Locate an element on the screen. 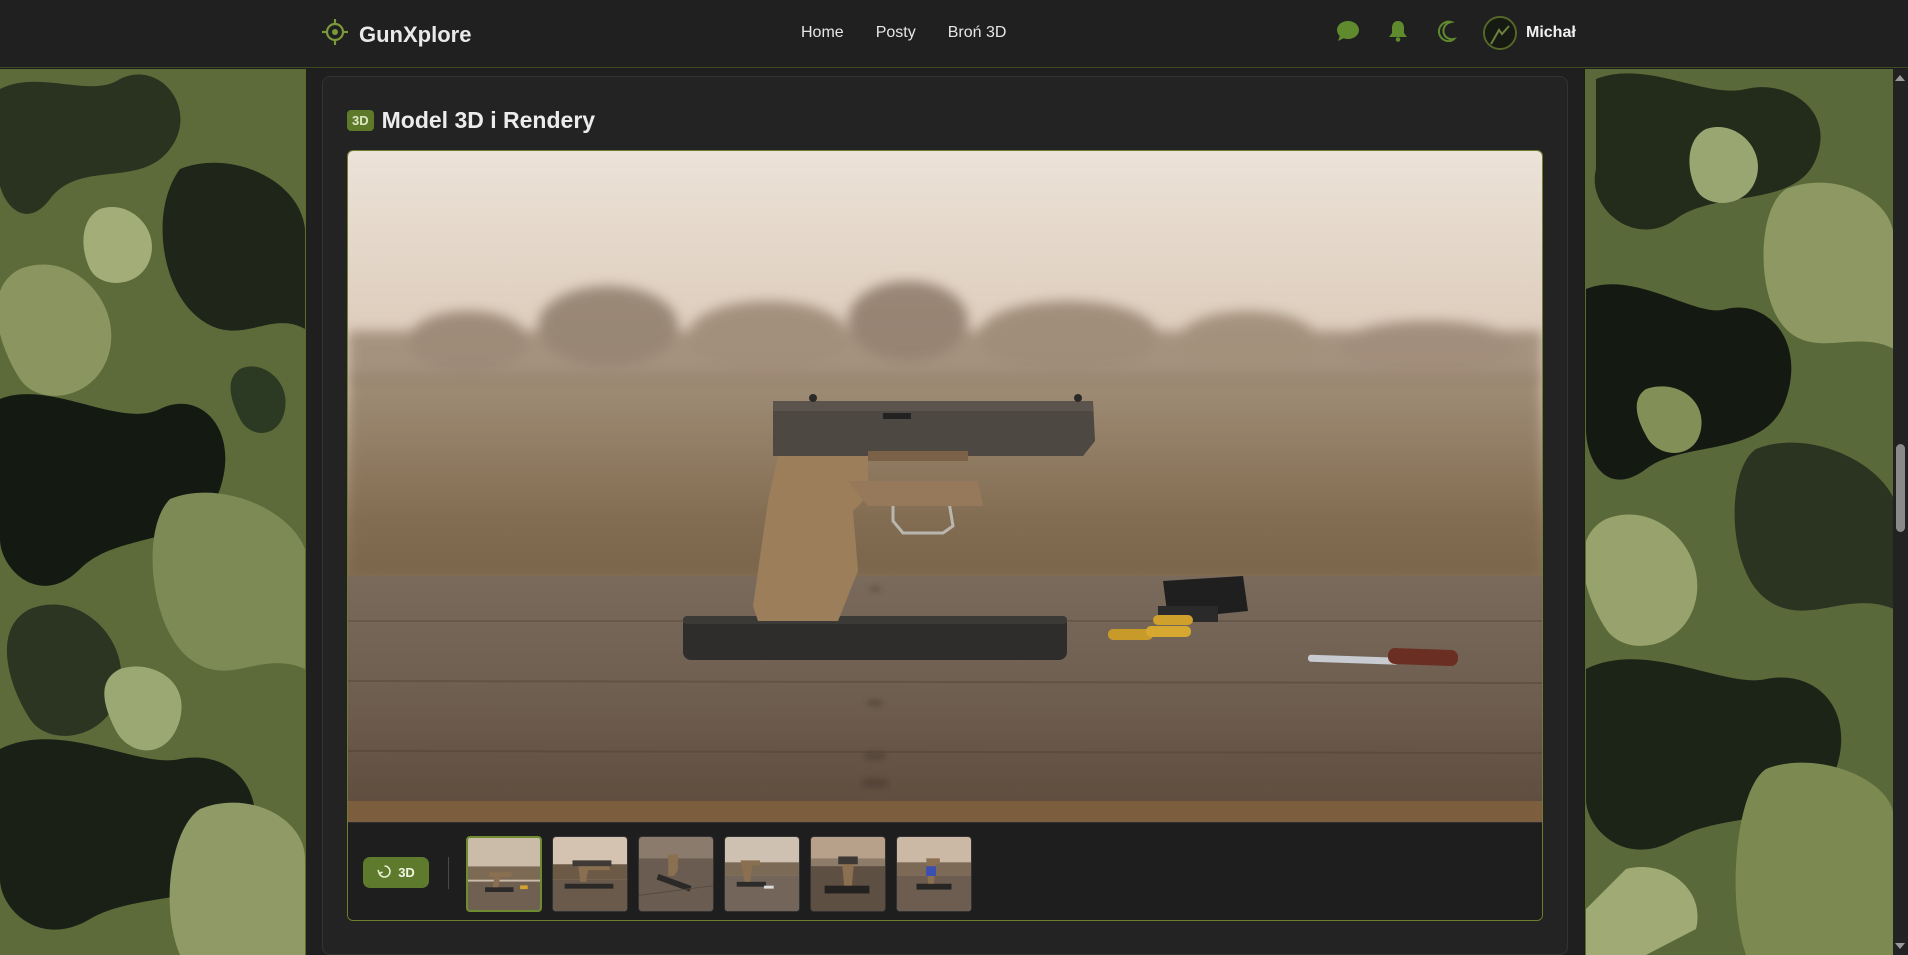 The height and width of the screenshot is (955, 1908). section-heading: 3D Model 3D i Rendery is located at coordinates (471, 120).